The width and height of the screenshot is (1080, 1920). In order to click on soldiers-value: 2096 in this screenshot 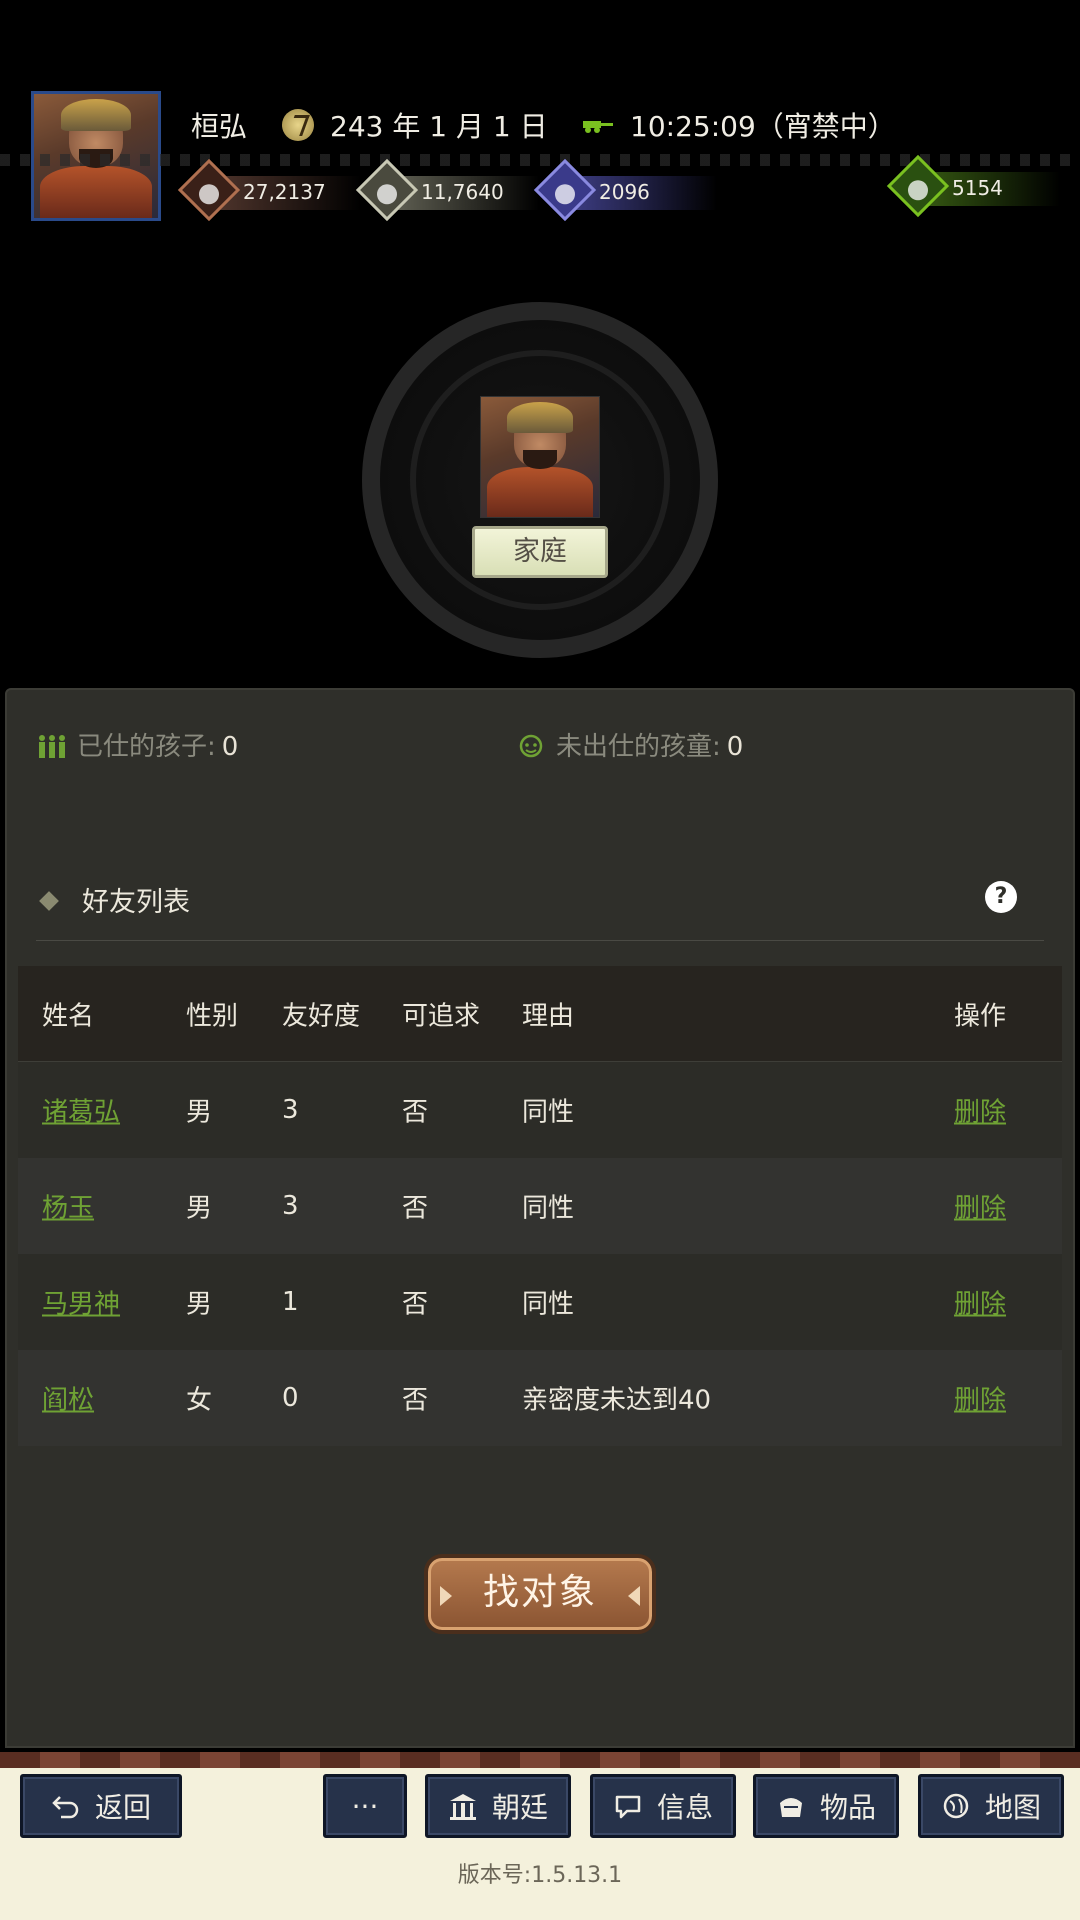, I will do `click(624, 192)`.